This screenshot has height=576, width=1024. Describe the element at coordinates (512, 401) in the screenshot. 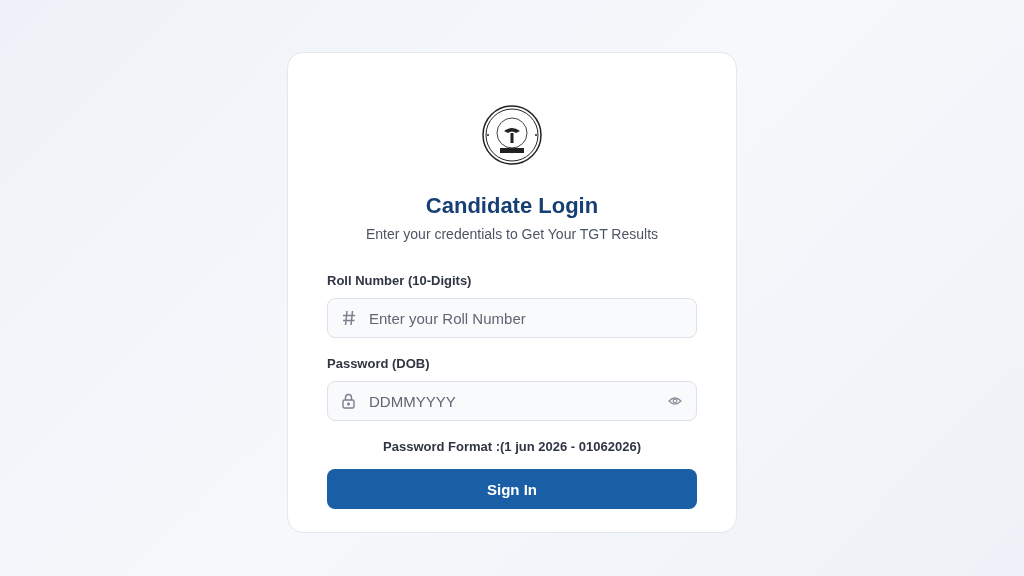

I see `password-field: DDMMYYYY` at that location.